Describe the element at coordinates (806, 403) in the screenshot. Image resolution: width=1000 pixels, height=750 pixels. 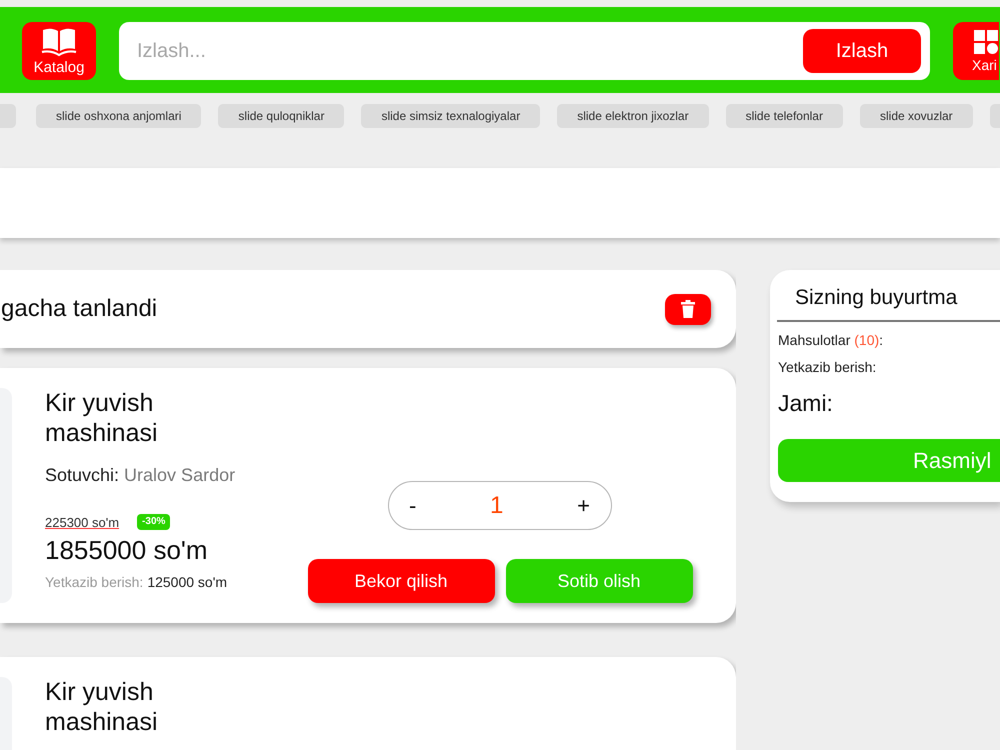
I see `total-label: Jami:` at that location.